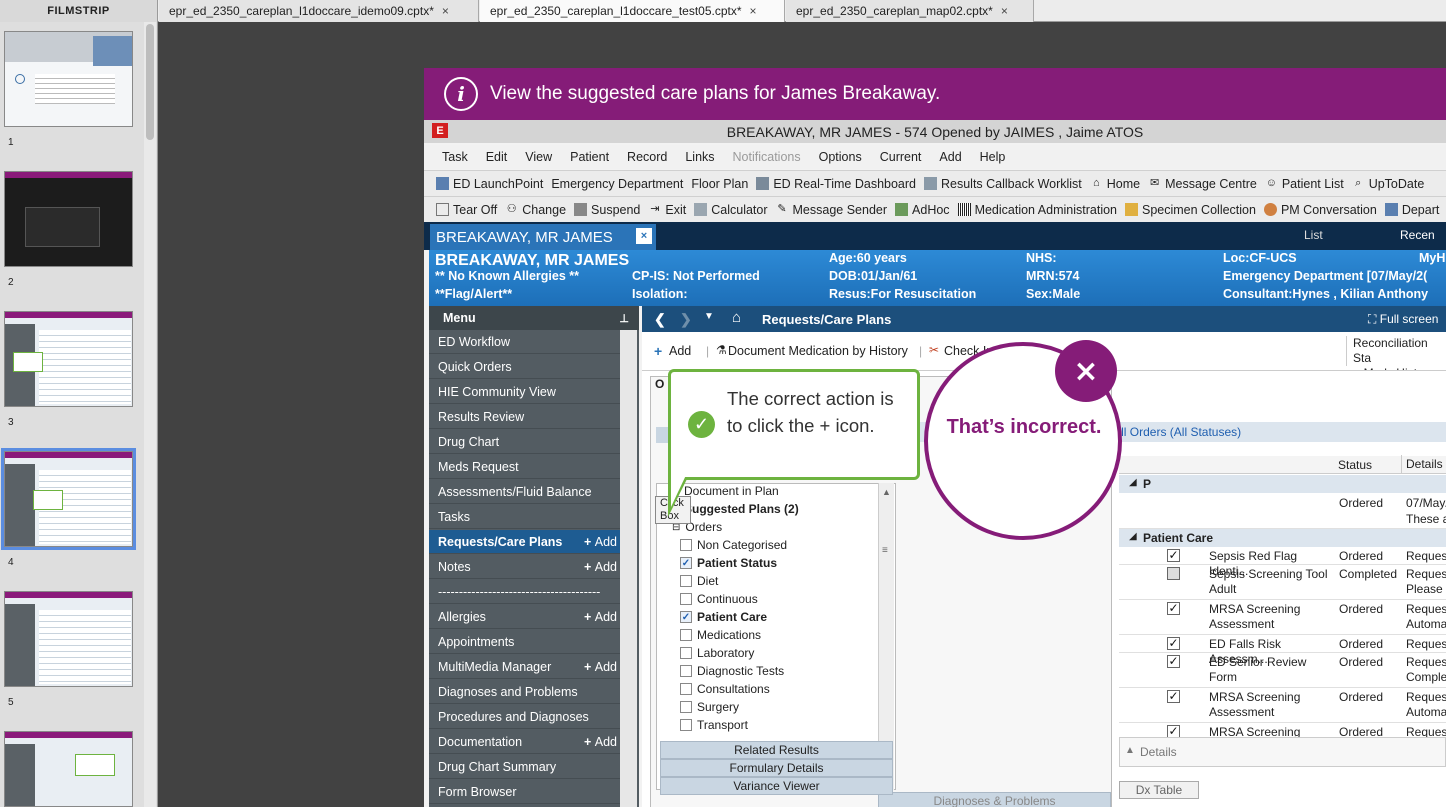  Describe the element at coordinates (644, 236) in the screenshot. I see `close-patient-tab-icon: ×` at that location.